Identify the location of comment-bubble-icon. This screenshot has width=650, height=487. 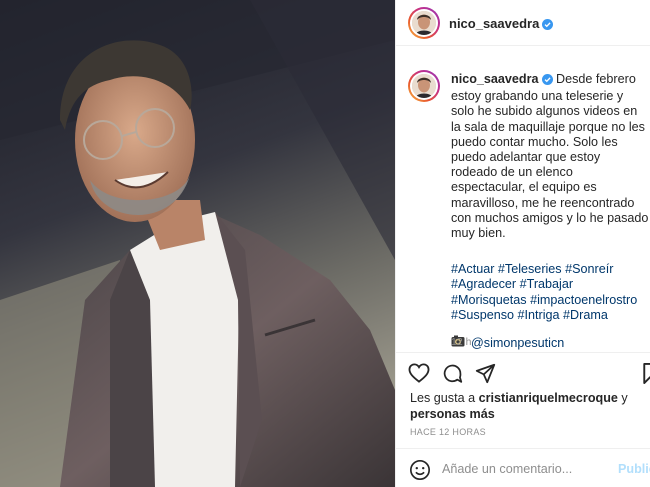
(452, 376).